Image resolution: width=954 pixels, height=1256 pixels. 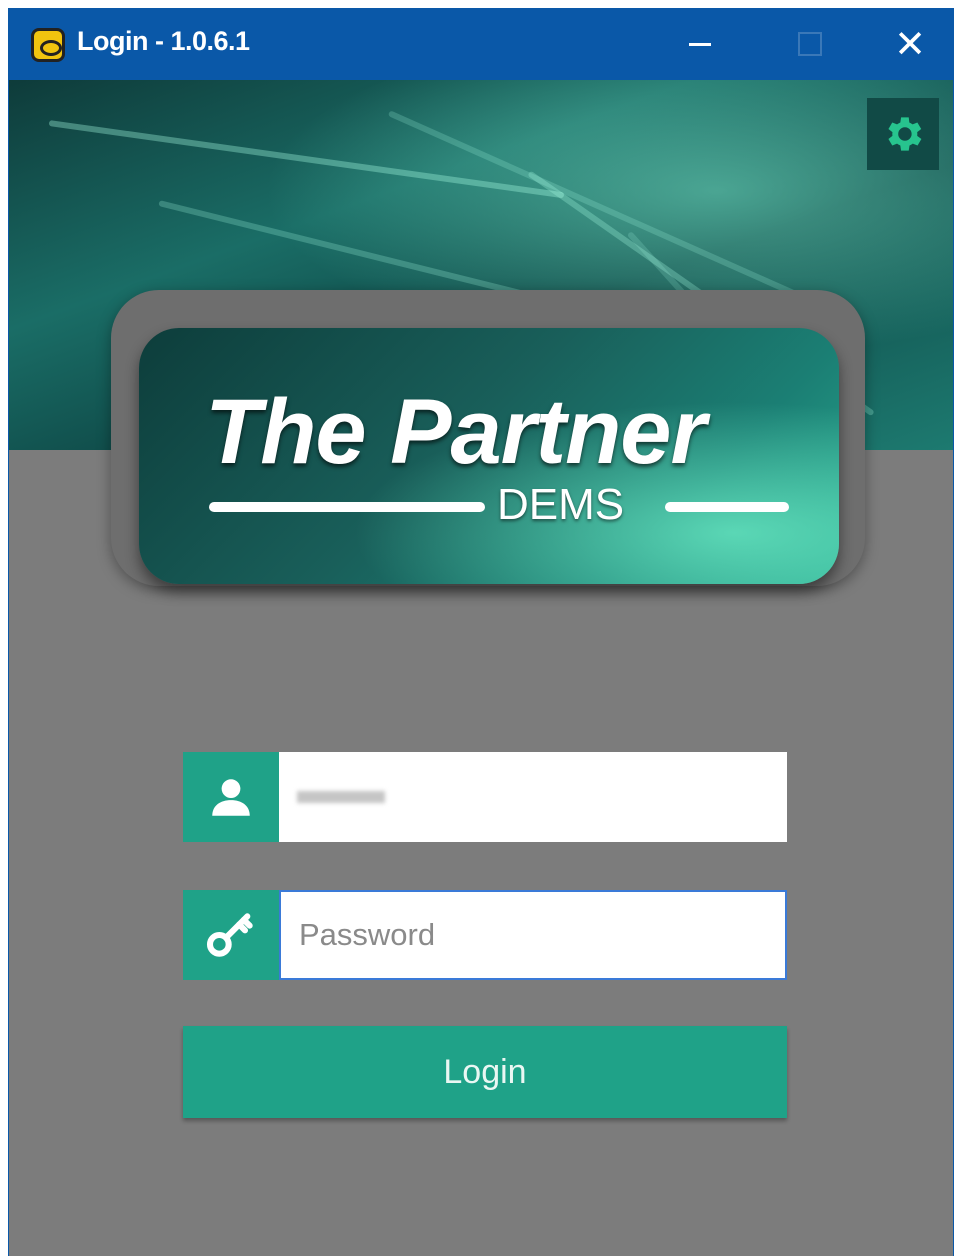 I want to click on password-field, so click(x=533, y=935).